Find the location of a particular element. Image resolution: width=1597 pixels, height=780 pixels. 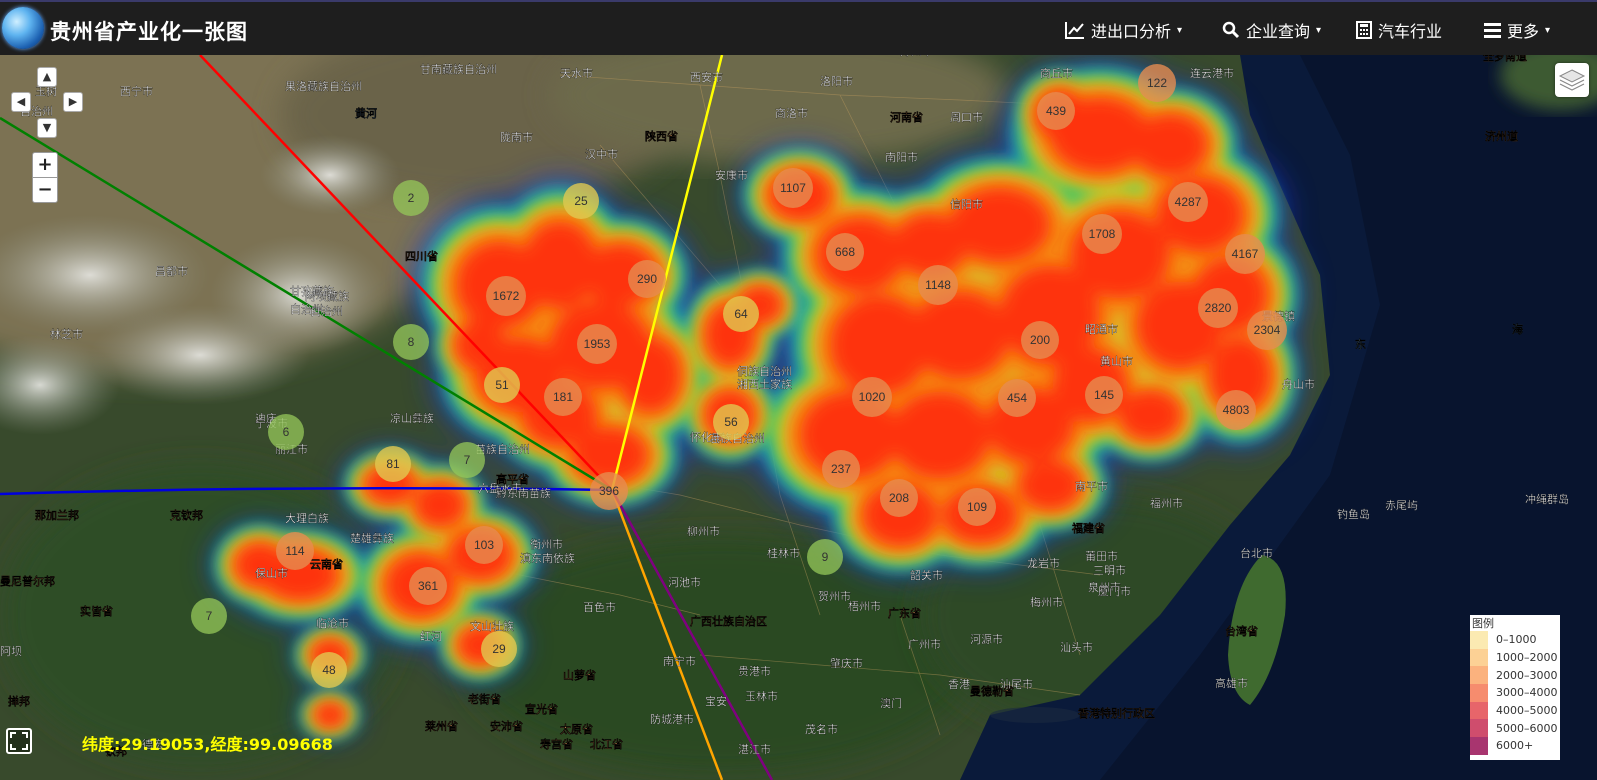

cluster-count: 9 is located at coordinates (825, 557).